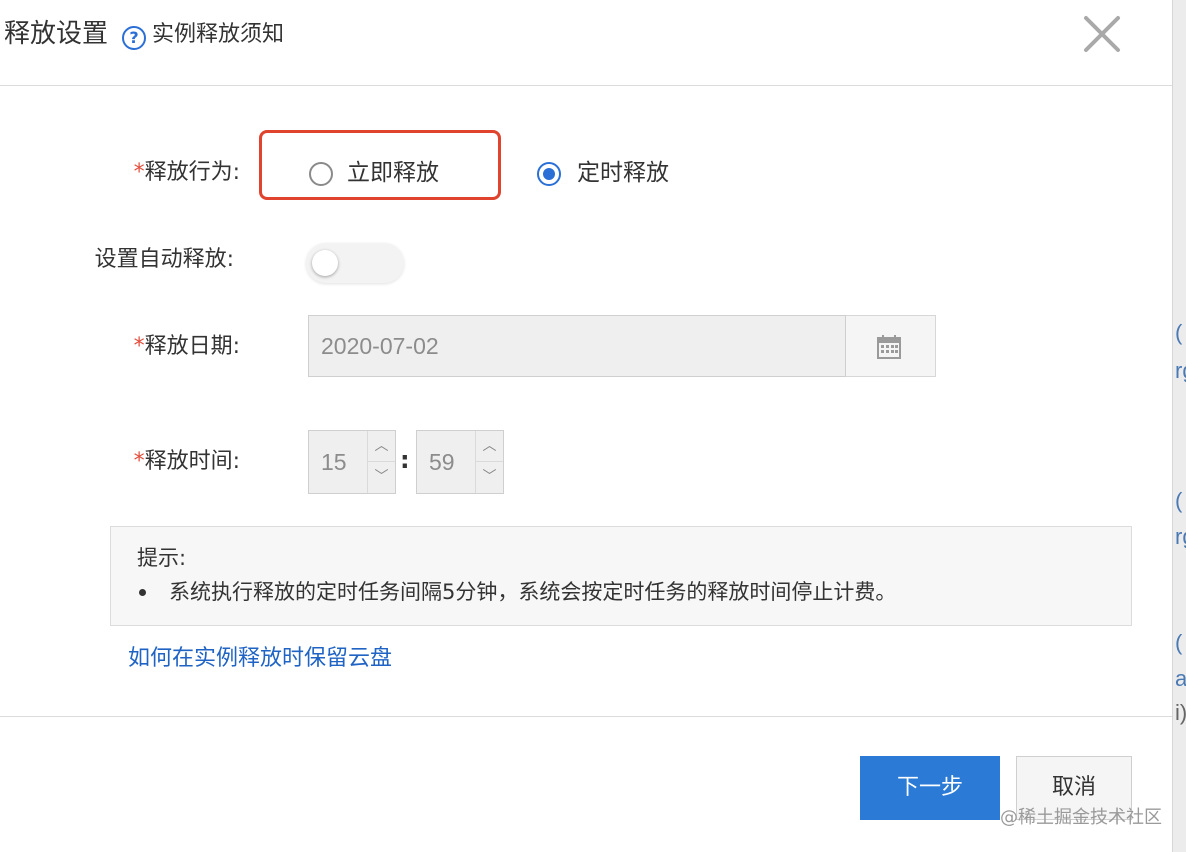 This screenshot has width=1186, height=852. I want to click on radio-scheduled-release, so click(549, 174).